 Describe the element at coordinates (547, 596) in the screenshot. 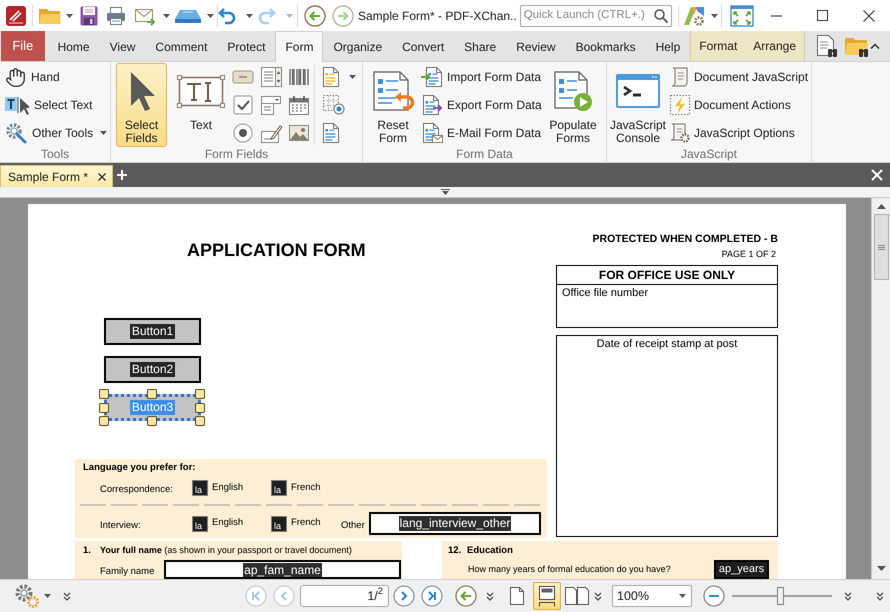

I see `view-mode-button` at that location.